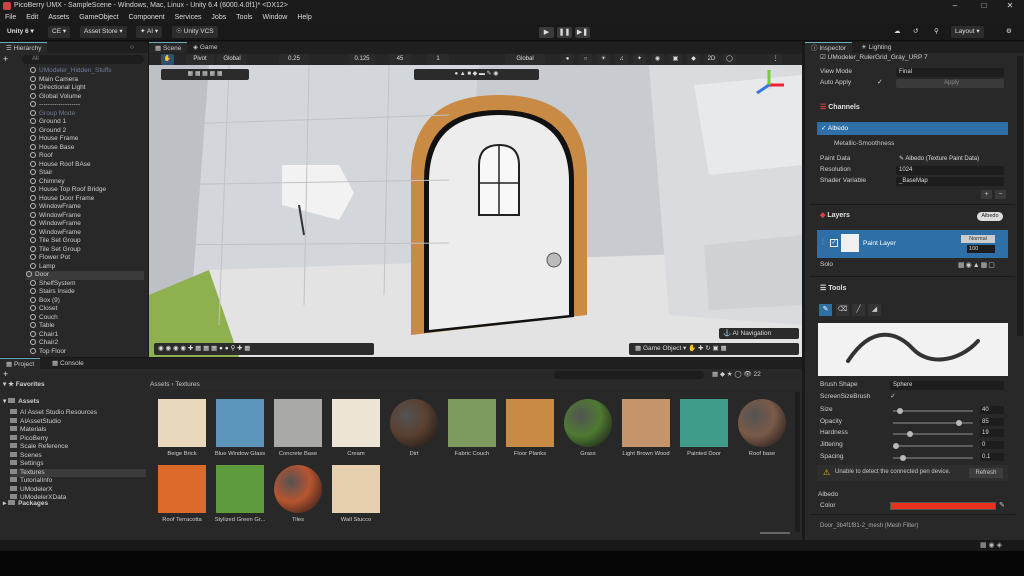 Image resolution: width=1024 pixels, height=576 pixels. What do you see at coordinates (826, 265) in the screenshot?
I see `solo-toggle: Solo` at bounding box center [826, 265].